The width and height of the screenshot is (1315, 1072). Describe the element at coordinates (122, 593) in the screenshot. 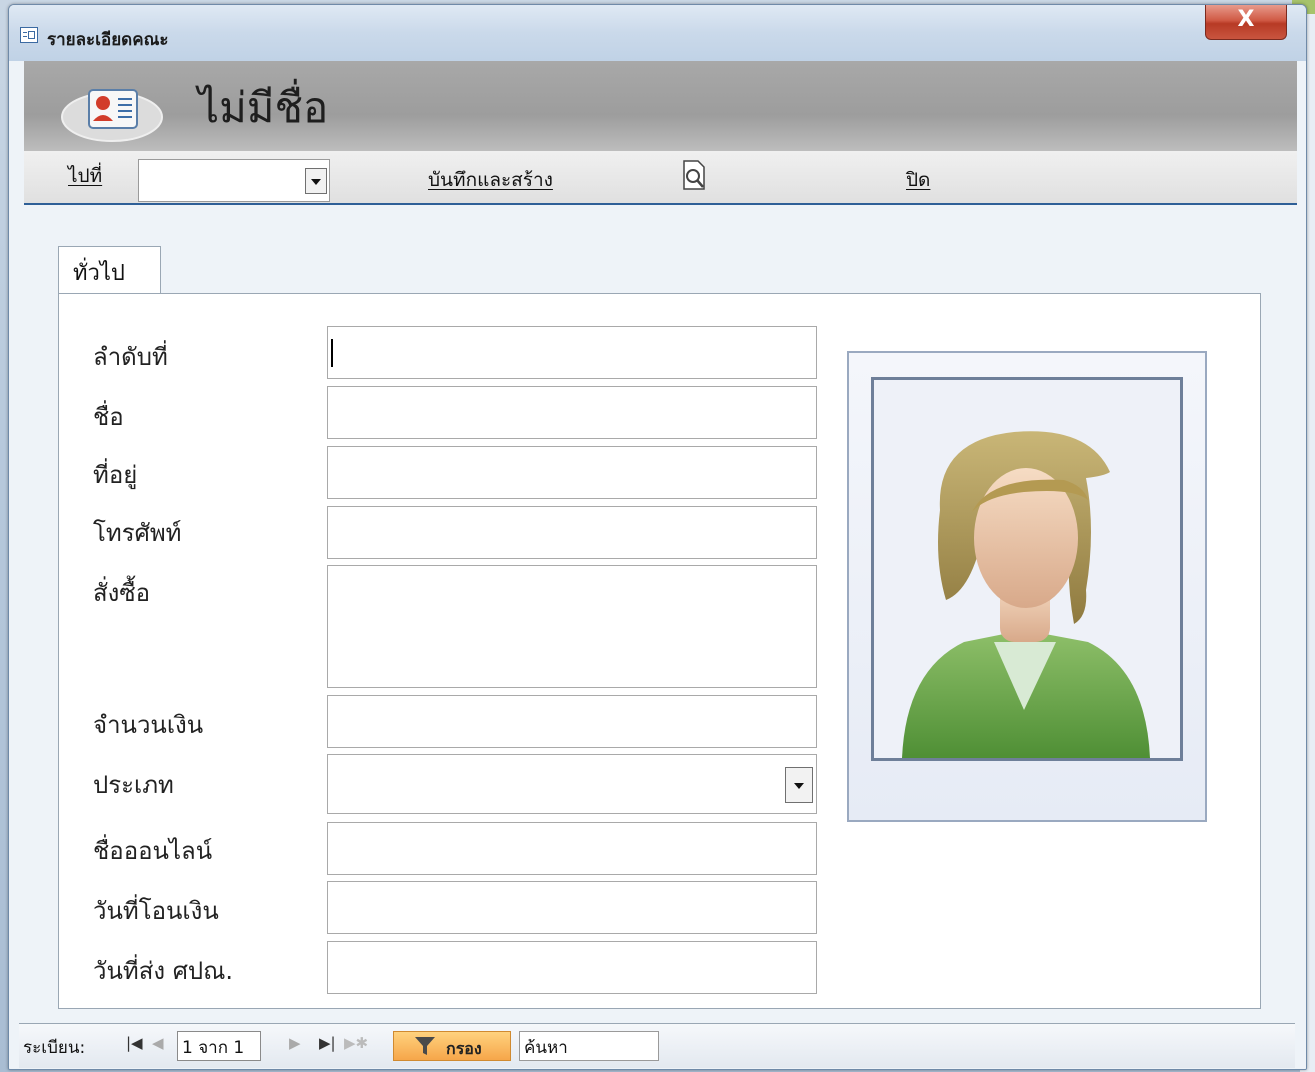

I see `label-order: สั่งซื้อ` at that location.